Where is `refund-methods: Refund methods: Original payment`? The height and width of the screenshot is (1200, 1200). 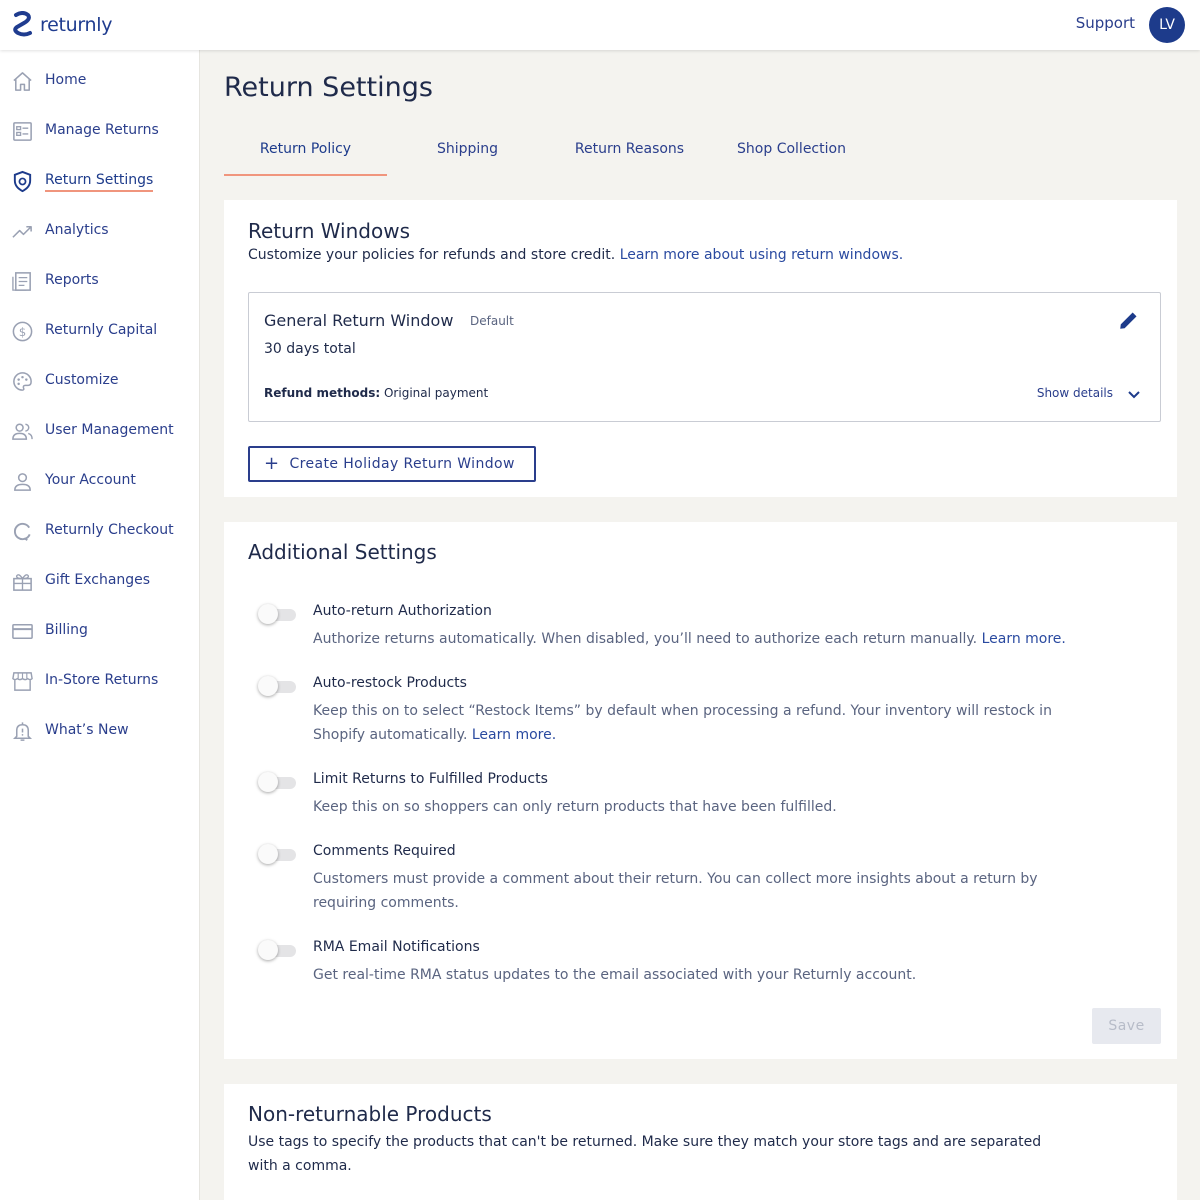 refund-methods: Refund methods: Original payment is located at coordinates (376, 393).